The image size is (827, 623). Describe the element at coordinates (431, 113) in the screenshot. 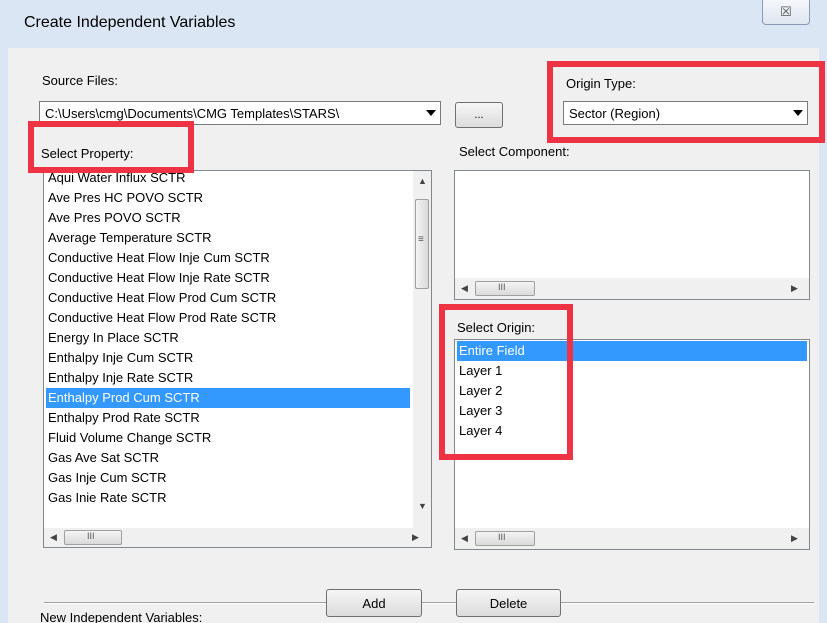

I see `chevron-down-icon` at that location.